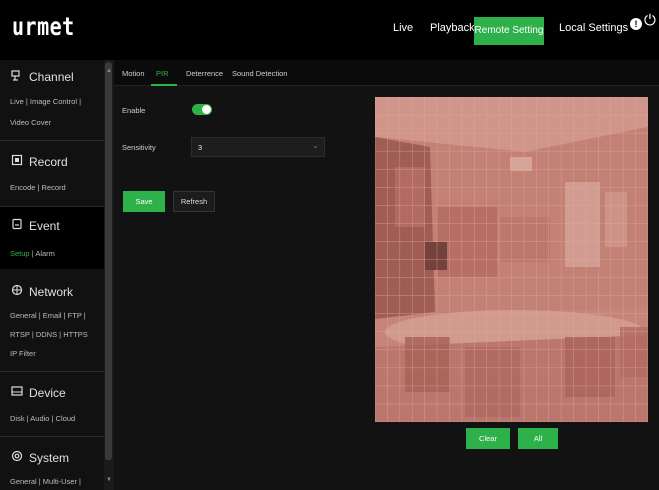 Image resolution: width=659 pixels, height=490 pixels. I want to click on enable-toggle, so click(202, 109).